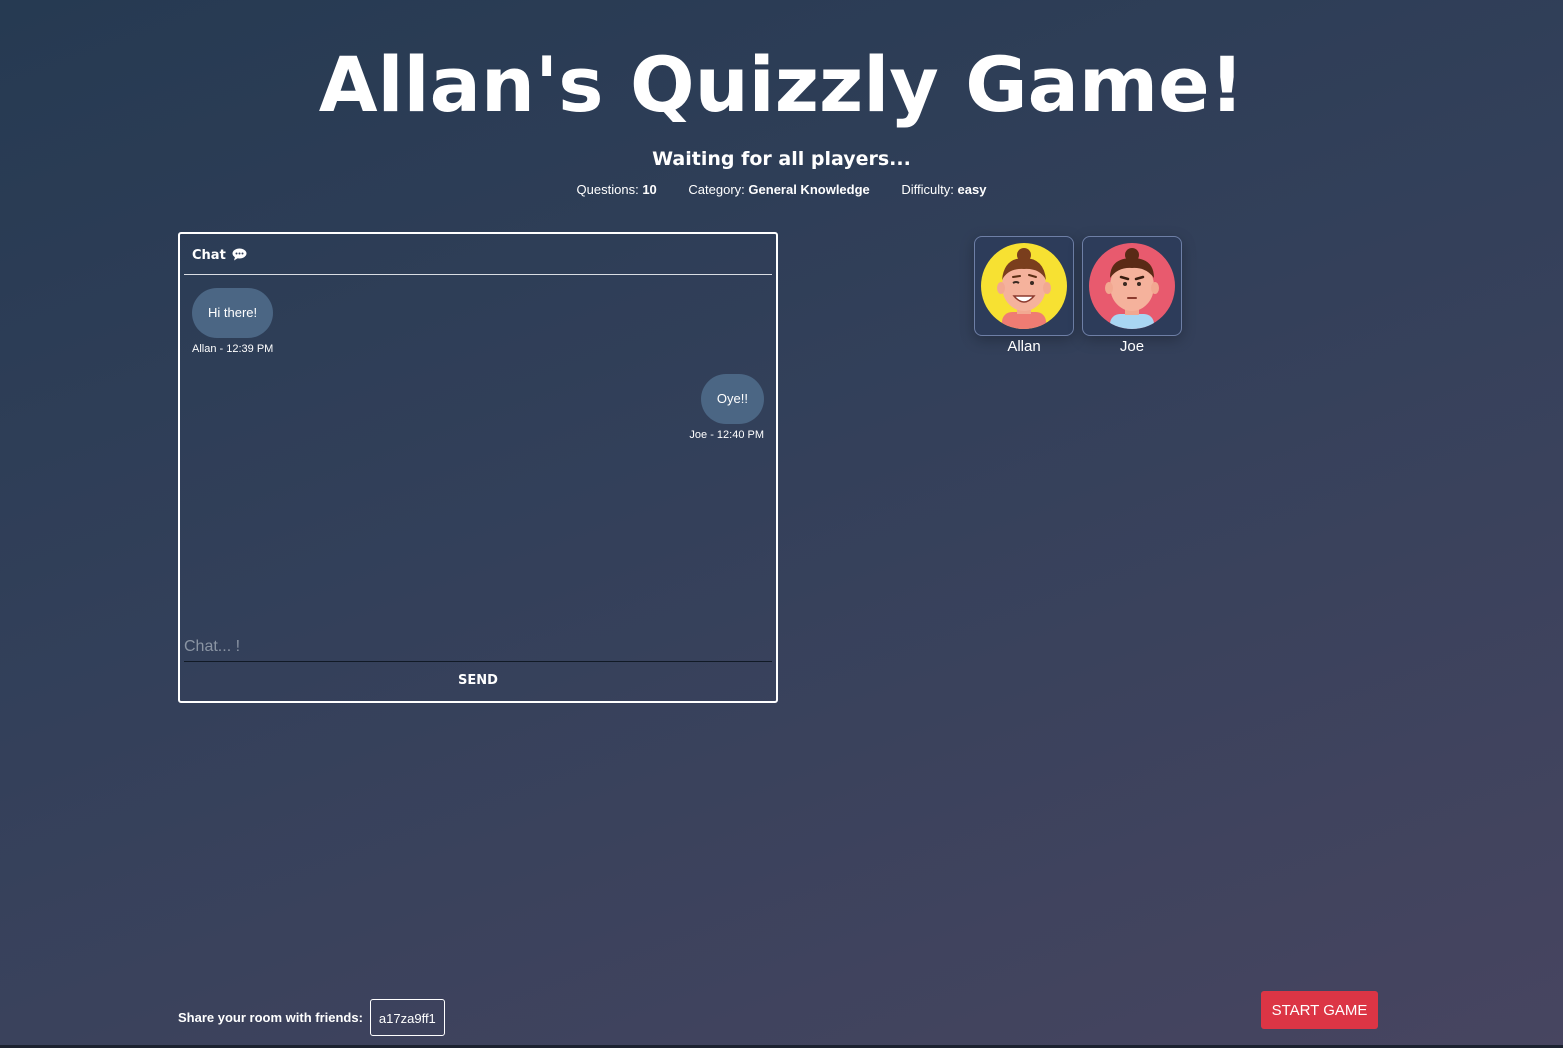  What do you see at coordinates (478, 254) in the screenshot?
I see `chat-header: Chat` at bounding box center [478, 254].